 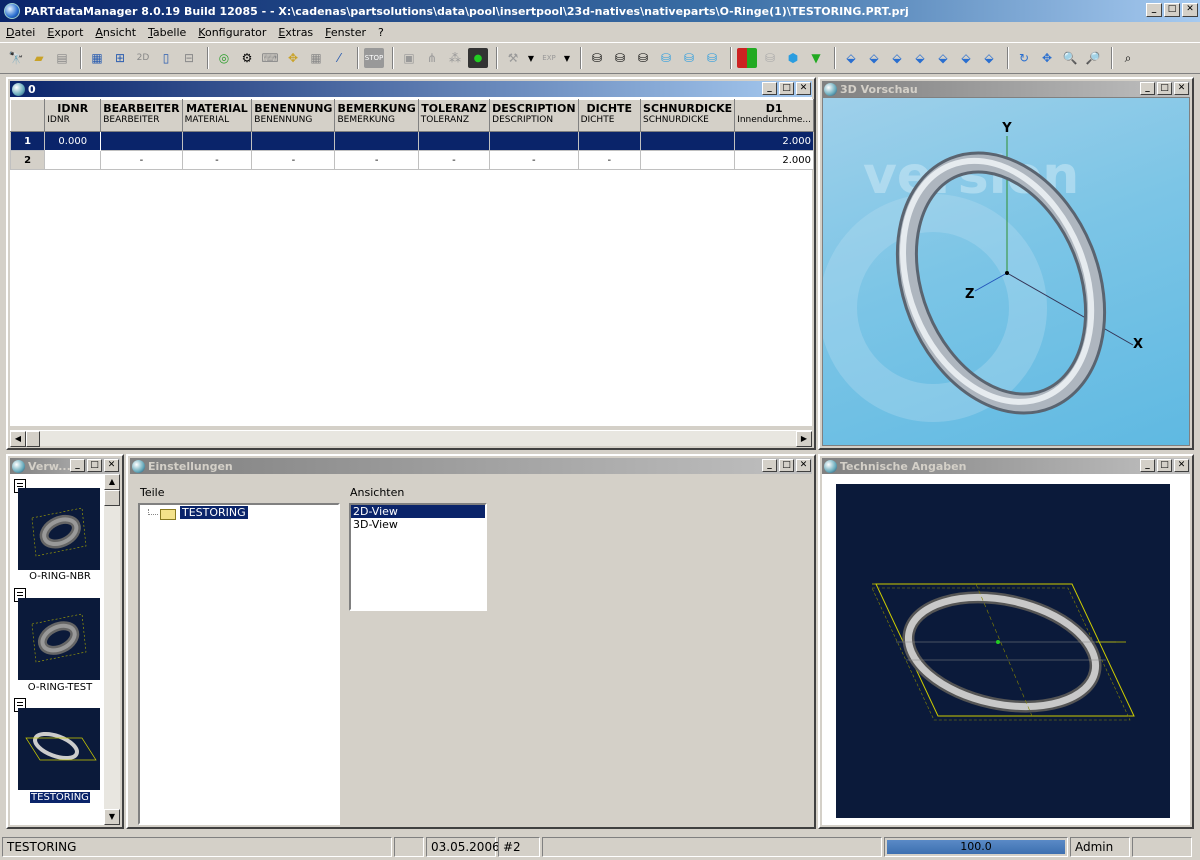 What do you see at coordinates (478, 58) in the screenshot?
I see `traffic-light-icon: ●` at bounding box center [478, 58].